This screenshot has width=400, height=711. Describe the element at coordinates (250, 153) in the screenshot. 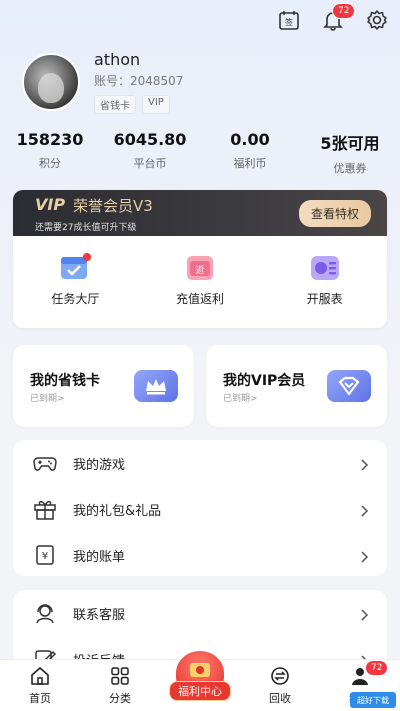

I see `stat-welfare-coins: 0.00 福利币` at that location.